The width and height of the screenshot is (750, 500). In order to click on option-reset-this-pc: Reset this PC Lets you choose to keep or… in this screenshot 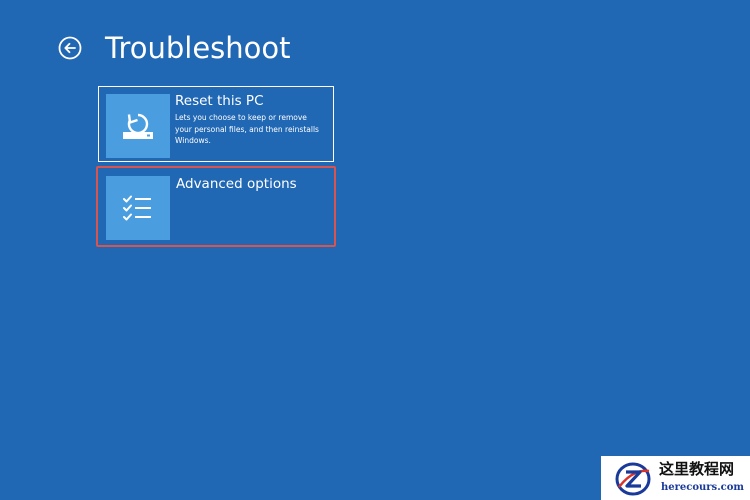, I will do `click(216, 124)`.